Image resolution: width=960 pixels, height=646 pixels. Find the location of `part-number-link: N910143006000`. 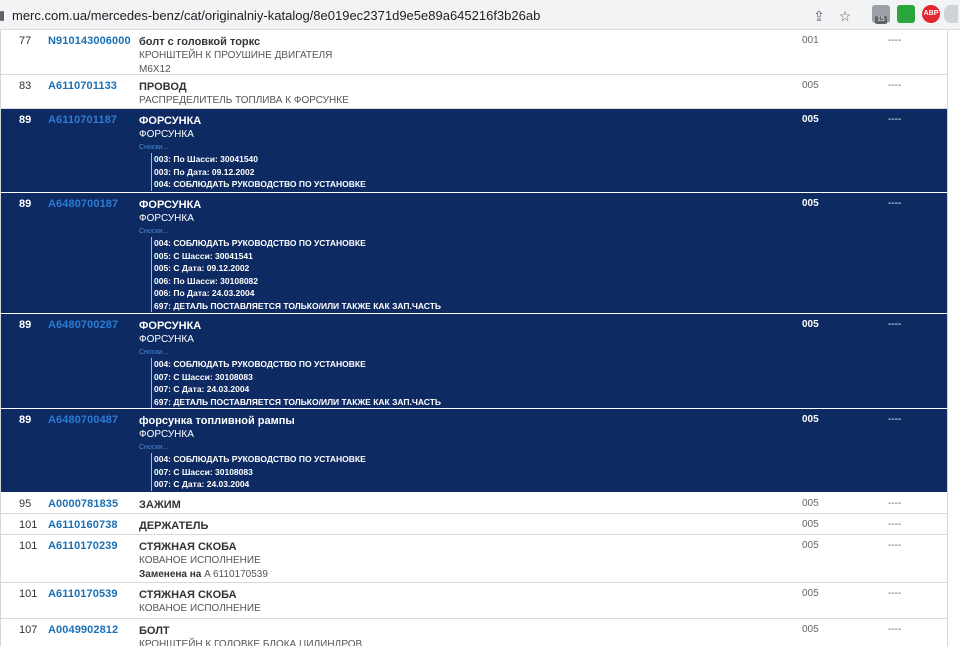

part-number-link: N910143006000 is located at coordinates (89, 41).